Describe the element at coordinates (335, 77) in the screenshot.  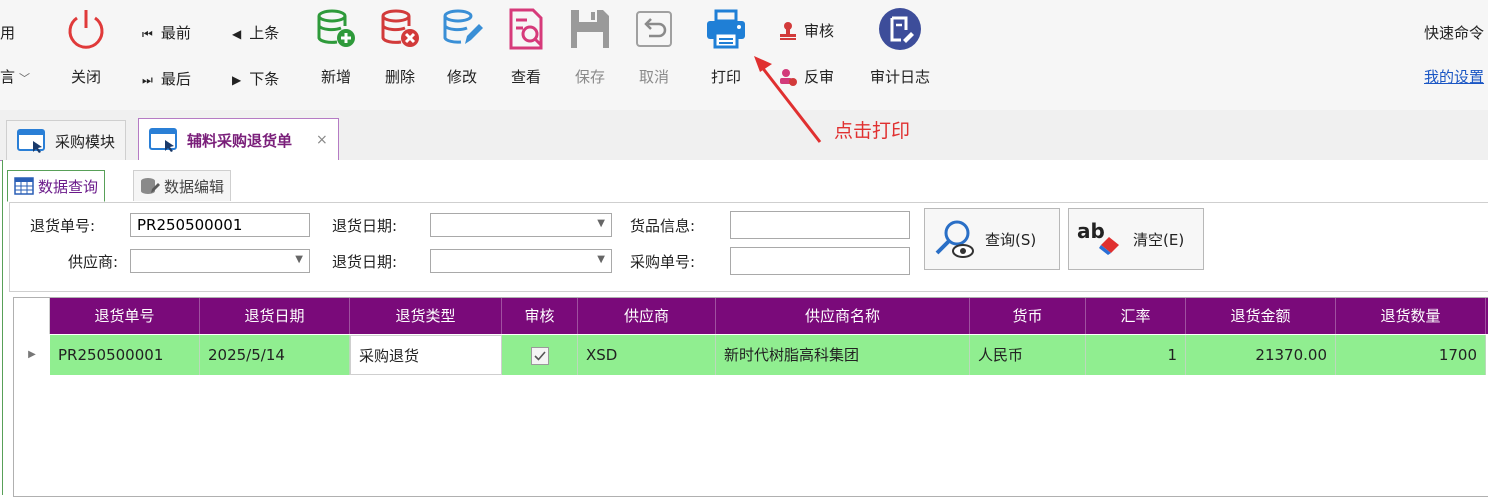
I see `add-label: 新增` at that location.